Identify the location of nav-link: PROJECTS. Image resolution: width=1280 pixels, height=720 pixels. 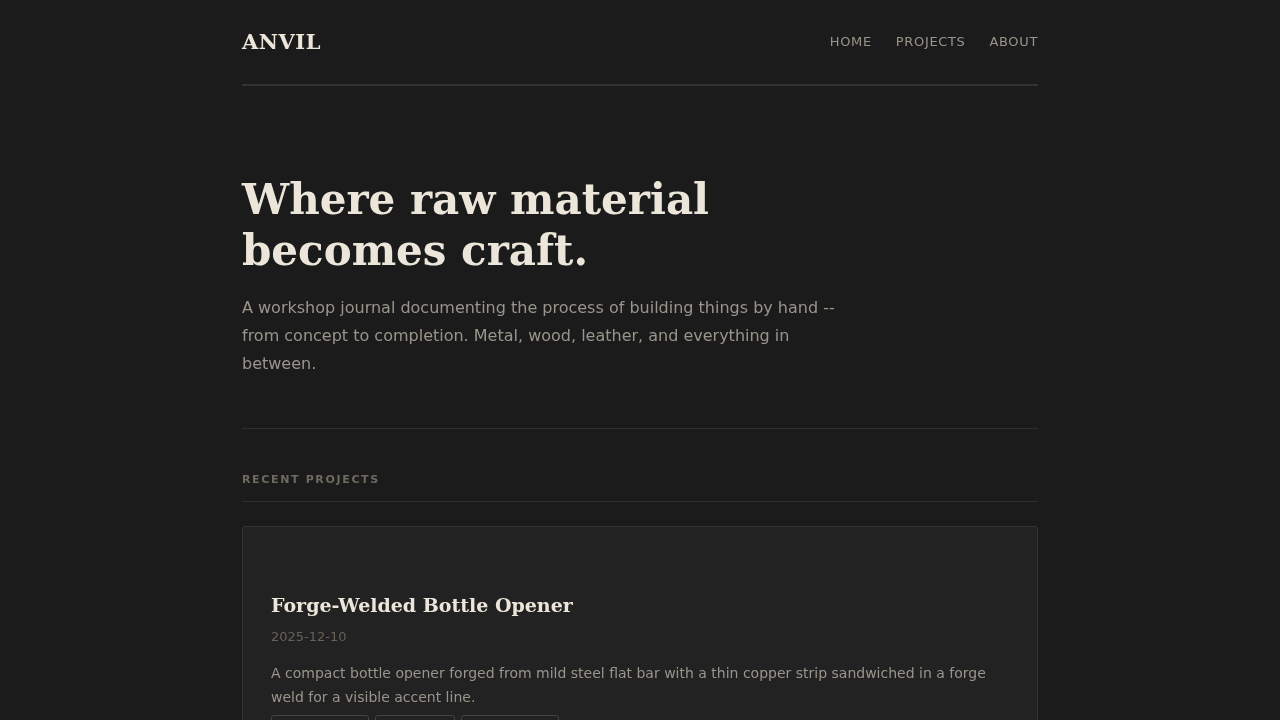
(930, 42).